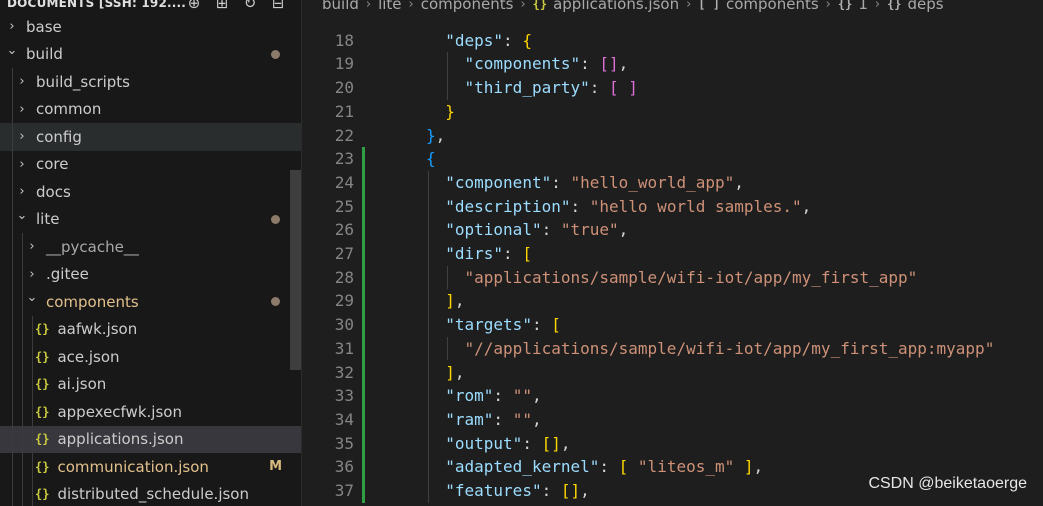 The image size is (1043, 506). I want to click on breadcrumb-item: lite, so click(389, 6).